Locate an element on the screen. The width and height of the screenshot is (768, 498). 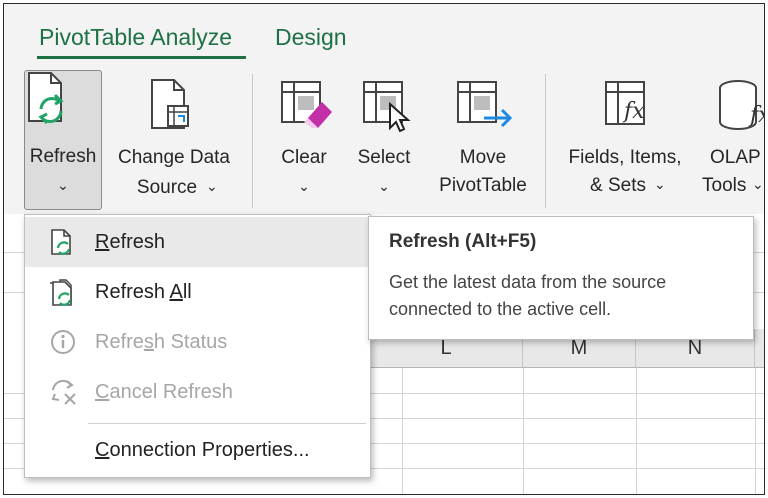
tab-pivottable-analyze: PivotTable Analyze is located at coordinates (135, 37).